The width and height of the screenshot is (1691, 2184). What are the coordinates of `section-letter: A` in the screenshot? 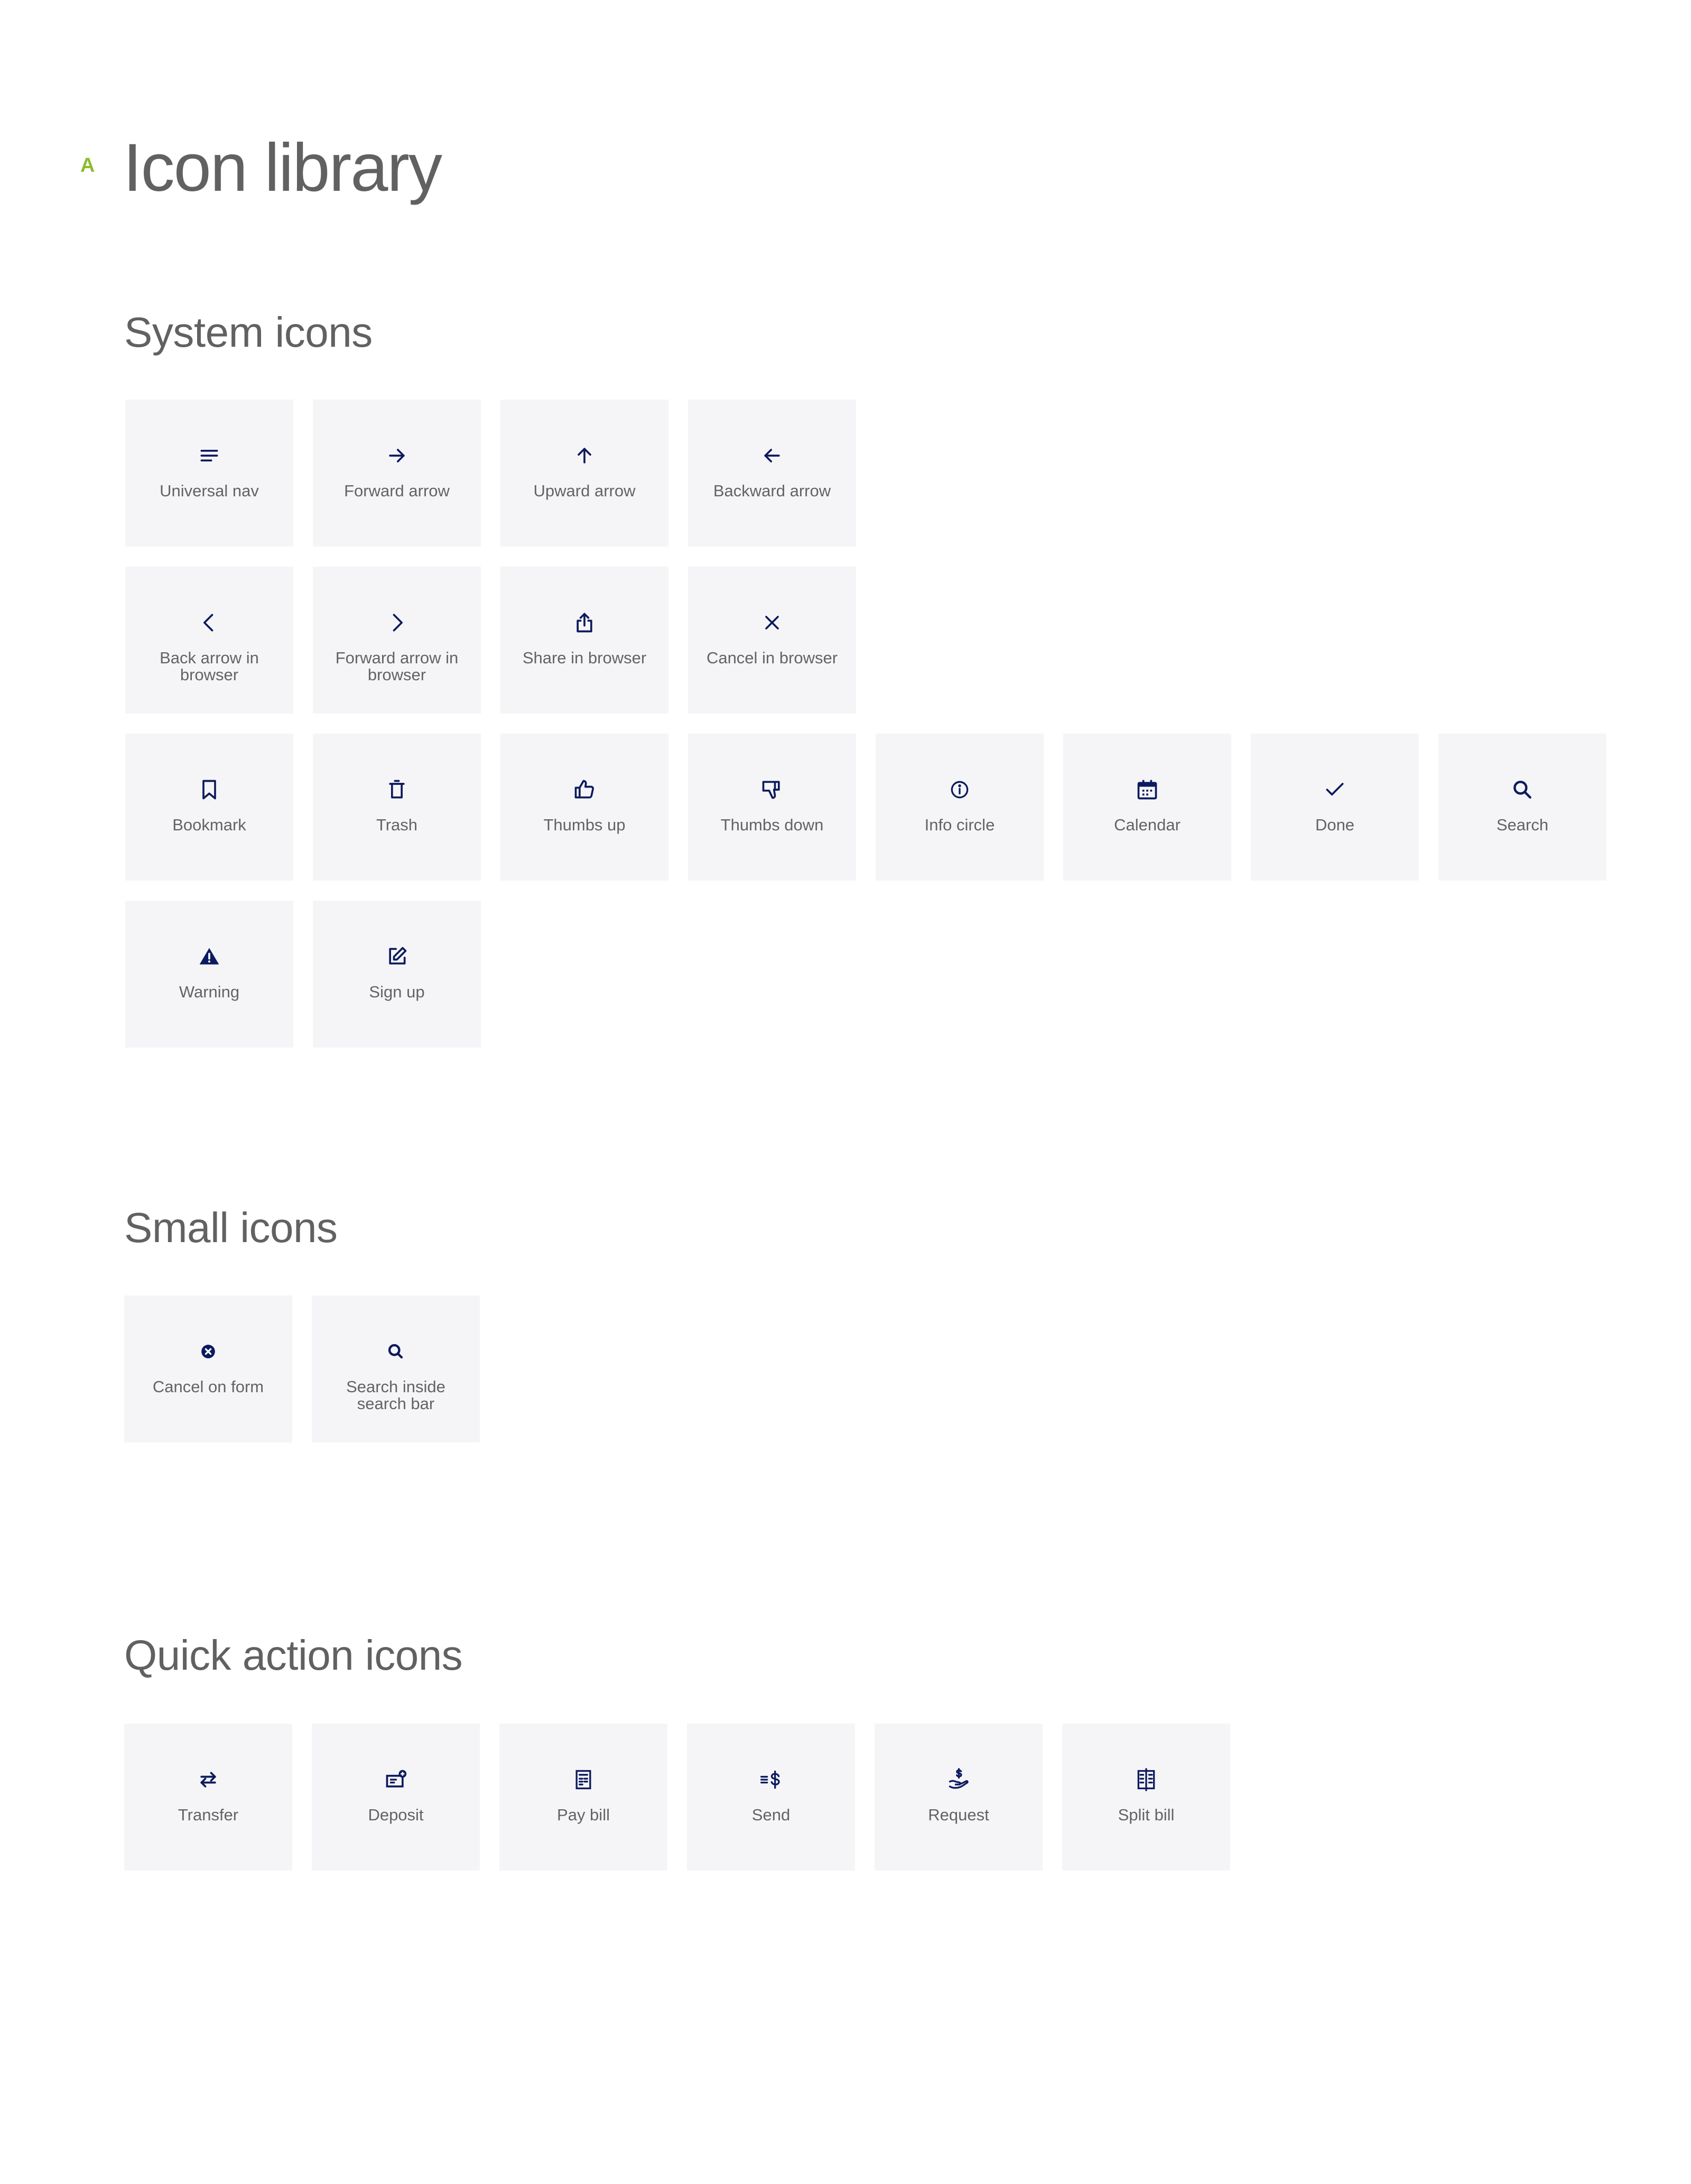 It's located at (87, 166).